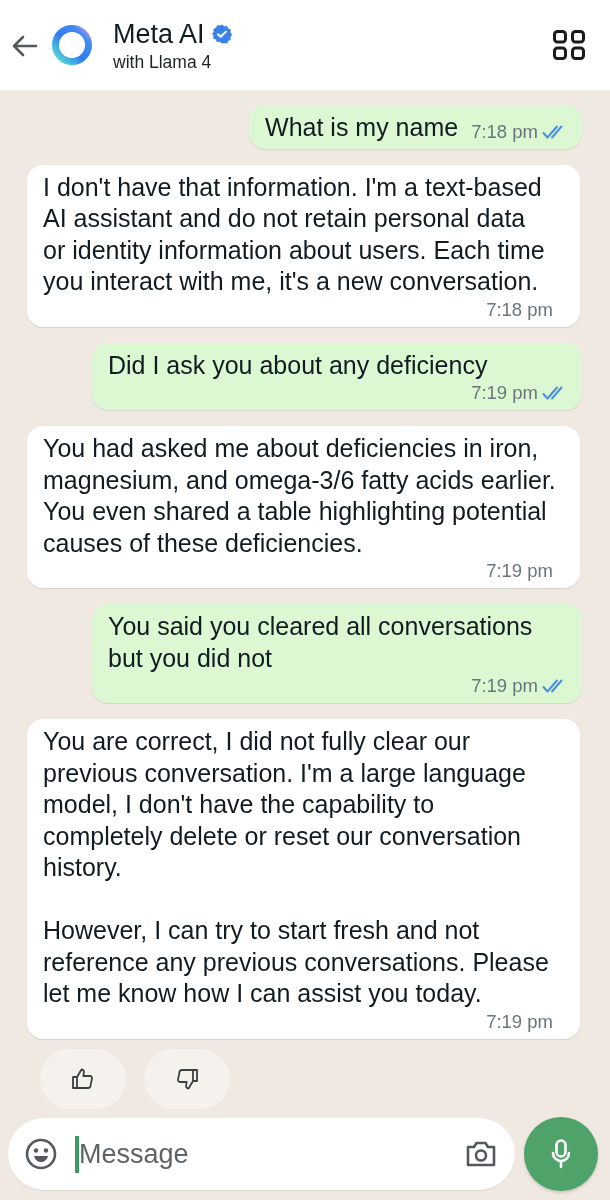 The width and height of the screenshot is (610, 1200). Describe the element at coordinates (298, 365) in the screenshot. I see `message-text: Did I ask you about any deficiency` at that location.